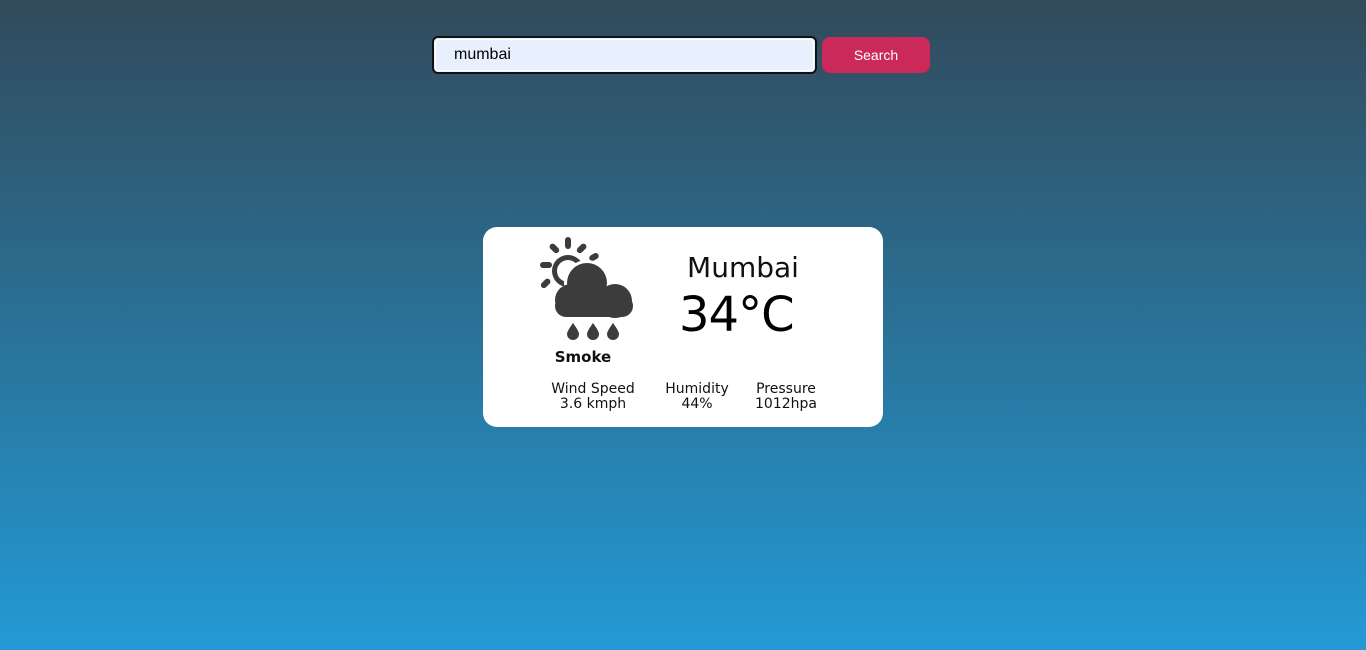  I want to click on city-name: Mumbai, so click(743, 267).